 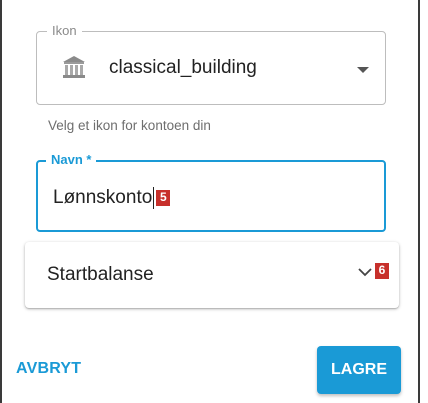 What do you see at coordinates (129, 125) in the screenshot?
I see `icon-helper-text: Velg et ikon for kontoen din` at bounding box center [129, 125].